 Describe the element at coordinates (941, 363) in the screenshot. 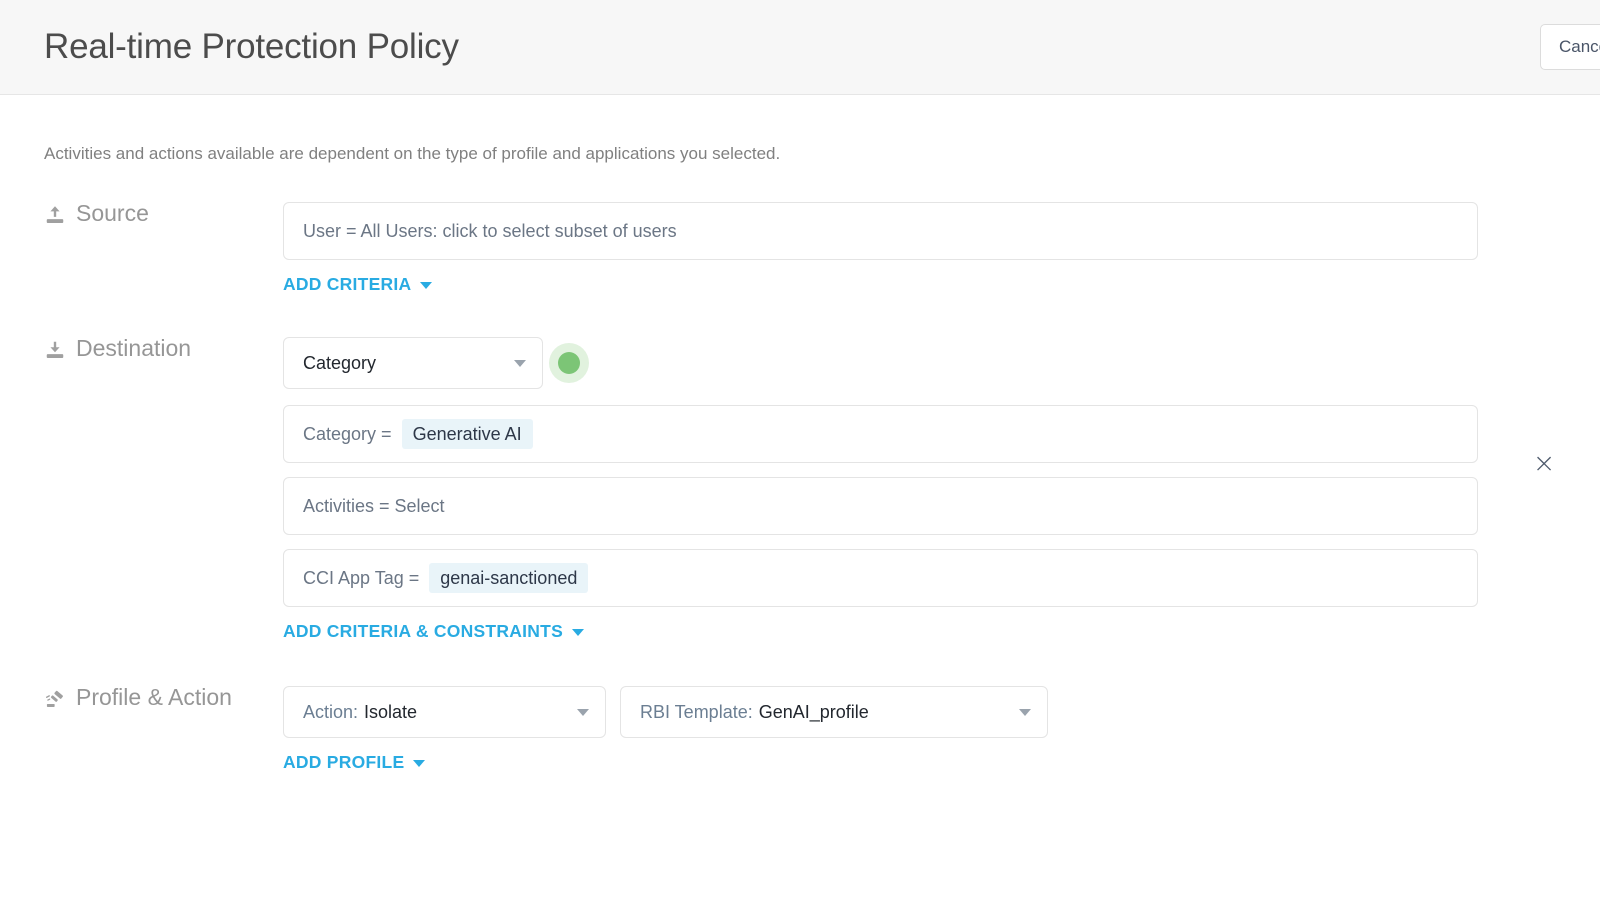

I see `destination-selector-row: Category` at that location.